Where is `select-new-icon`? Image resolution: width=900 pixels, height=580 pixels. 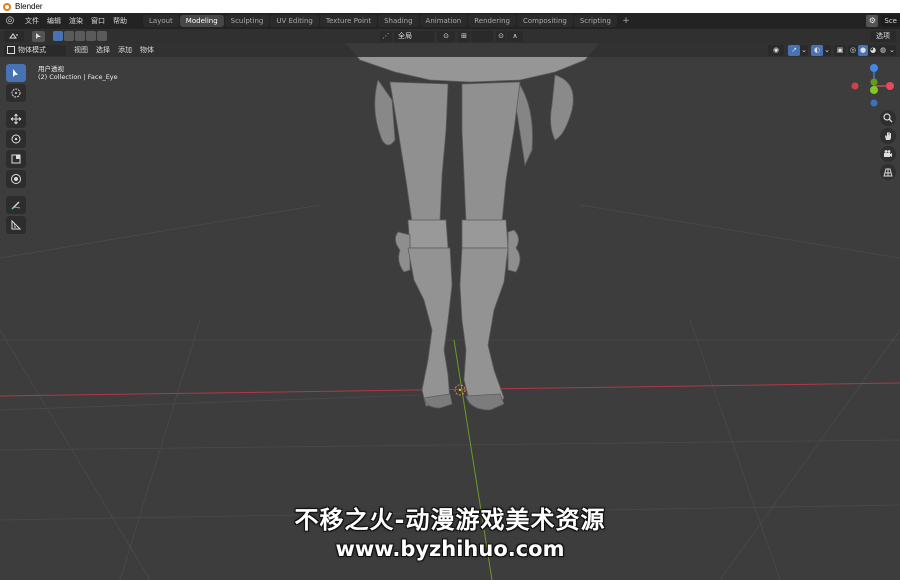 select-new-icon is located at coordinates (58, 36).